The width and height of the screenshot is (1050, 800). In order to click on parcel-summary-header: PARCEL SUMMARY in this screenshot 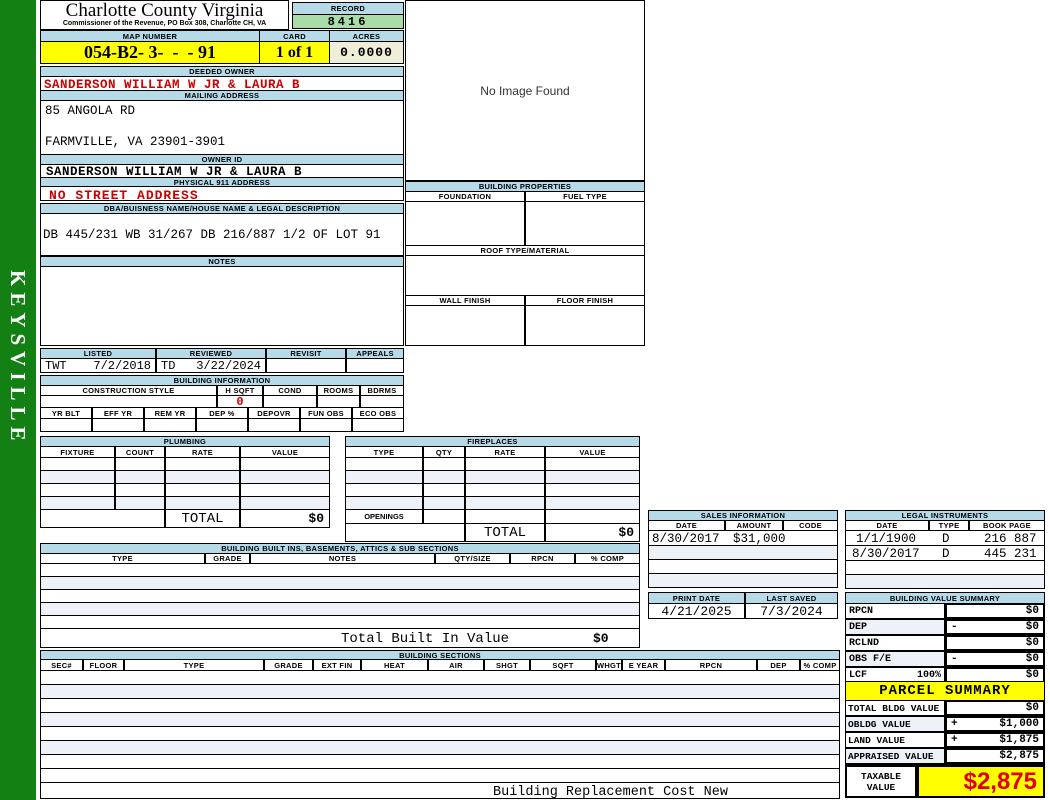, I will do `click(945, 691)`.